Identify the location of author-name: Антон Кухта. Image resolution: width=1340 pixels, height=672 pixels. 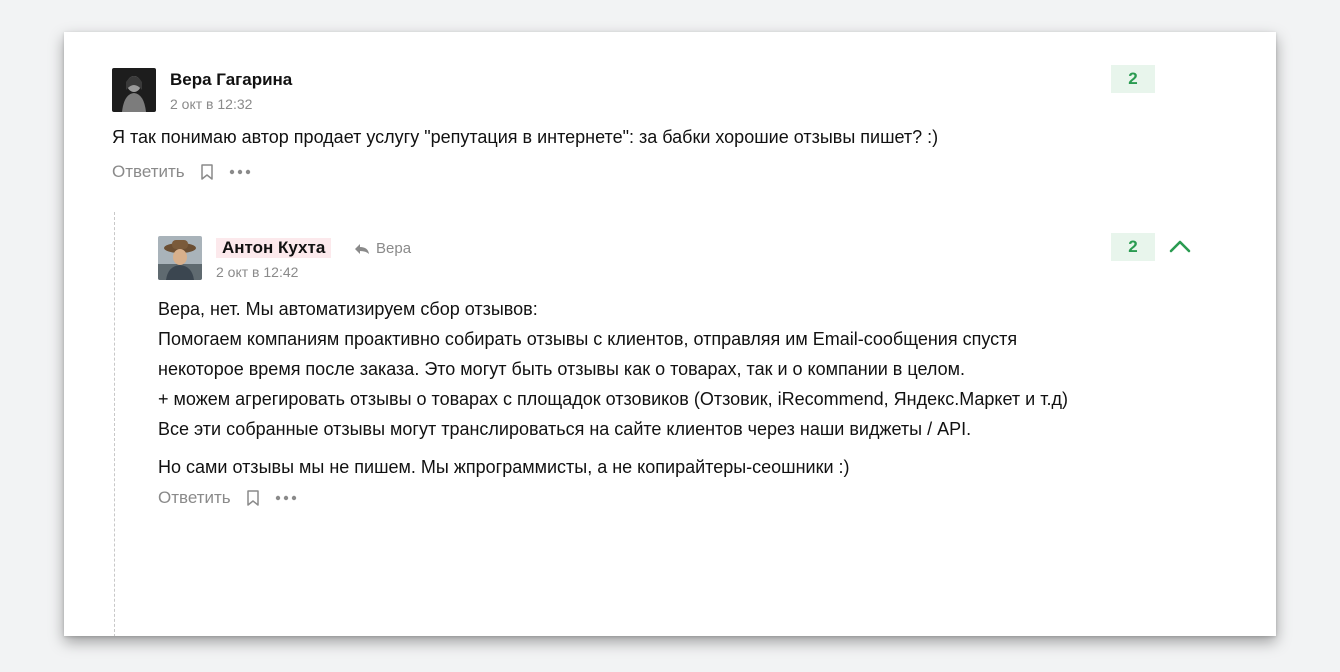
(274, 248).